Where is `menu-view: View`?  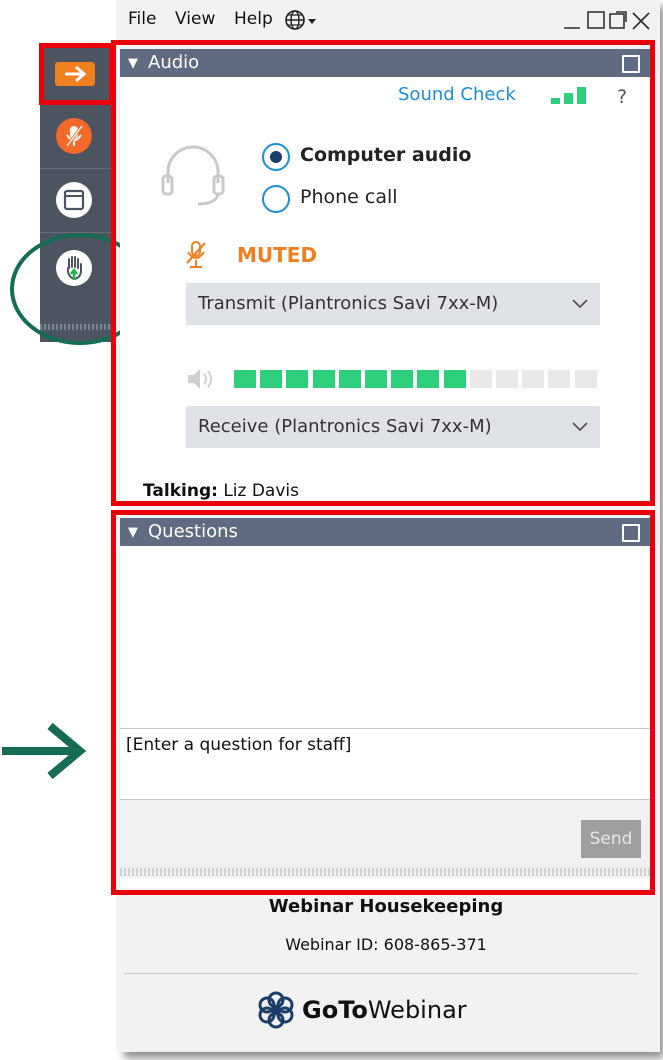 menu-view: View is located at coordinates (195, 19).